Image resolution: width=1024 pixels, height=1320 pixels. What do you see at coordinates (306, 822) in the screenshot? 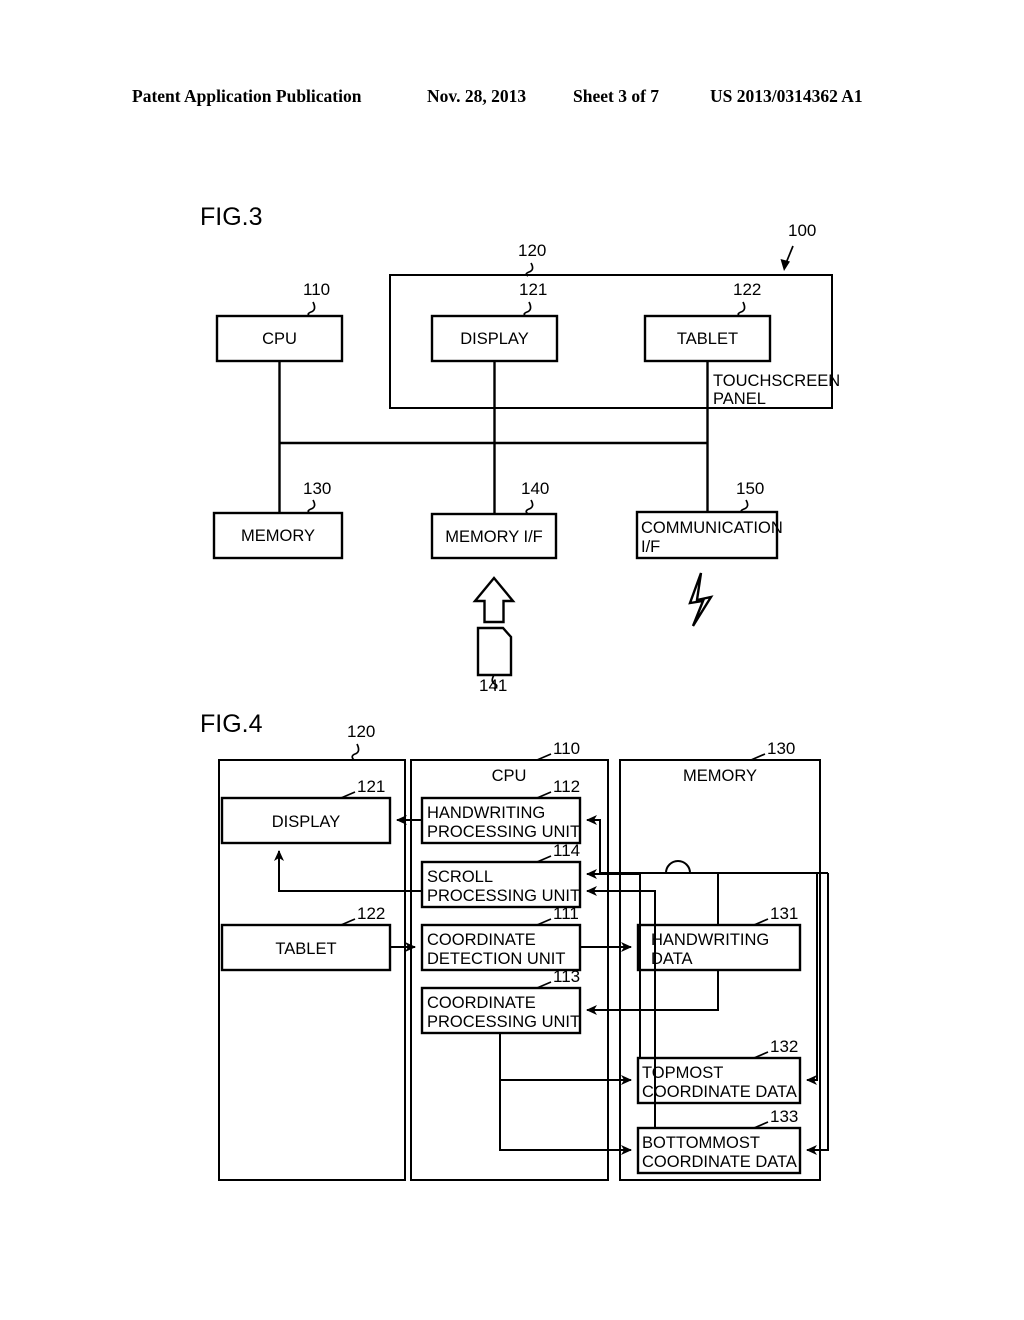
I see `fig4-display-label: DISPLAY` at bounding box center [306, 822].